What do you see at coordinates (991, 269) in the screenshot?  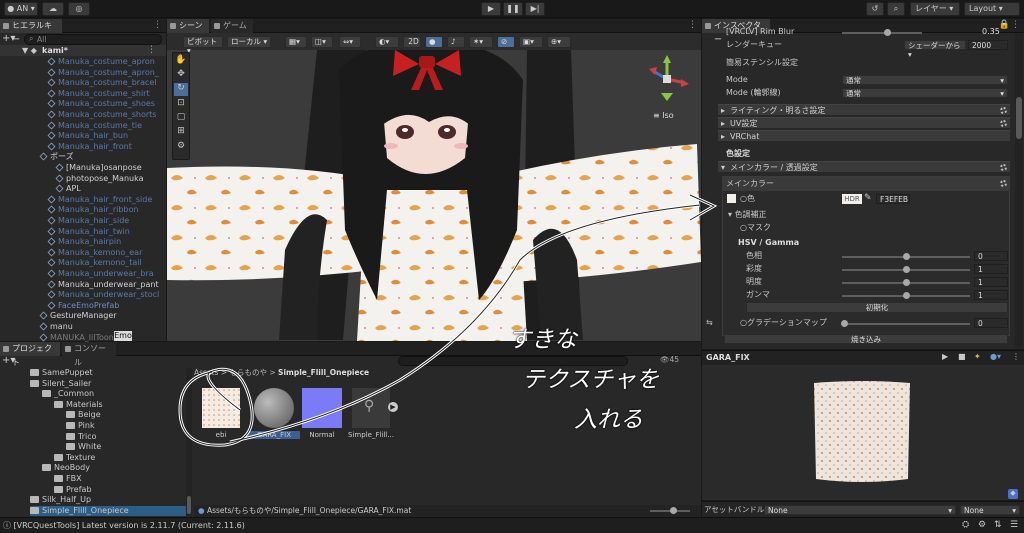 I see `saturation-field: 1` at bounding box center [991, 269].